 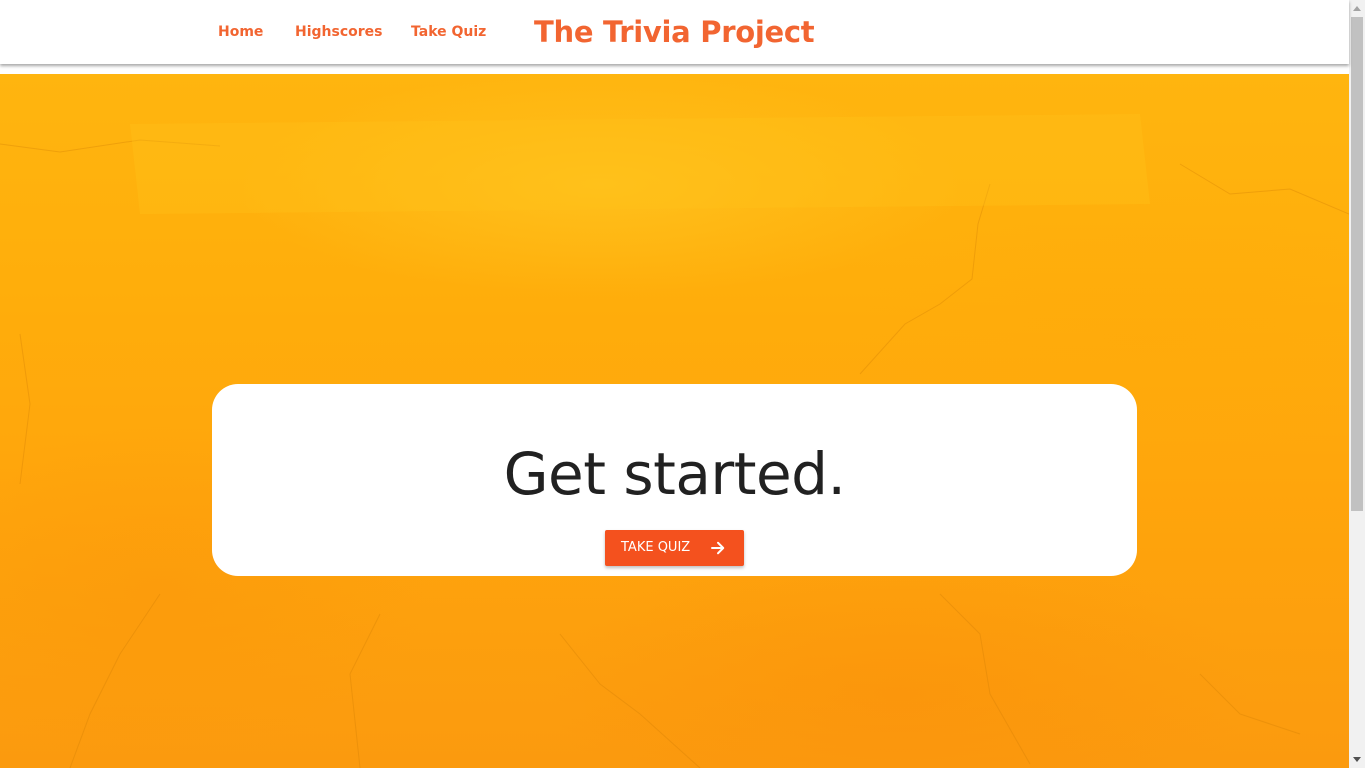 What do you see at coordinates (674, 474) in the screenshot?
I see `get-started-heading: Get started.` at bounding box center [674, 474].